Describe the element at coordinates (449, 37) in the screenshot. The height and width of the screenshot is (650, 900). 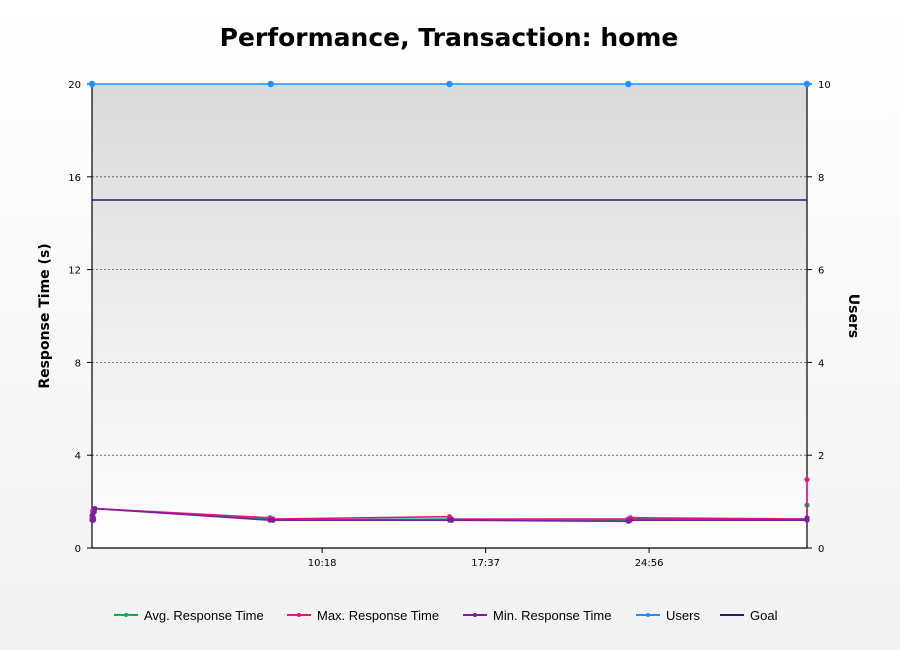
I see `chart-title: Performance, Transaction: home` at that location.